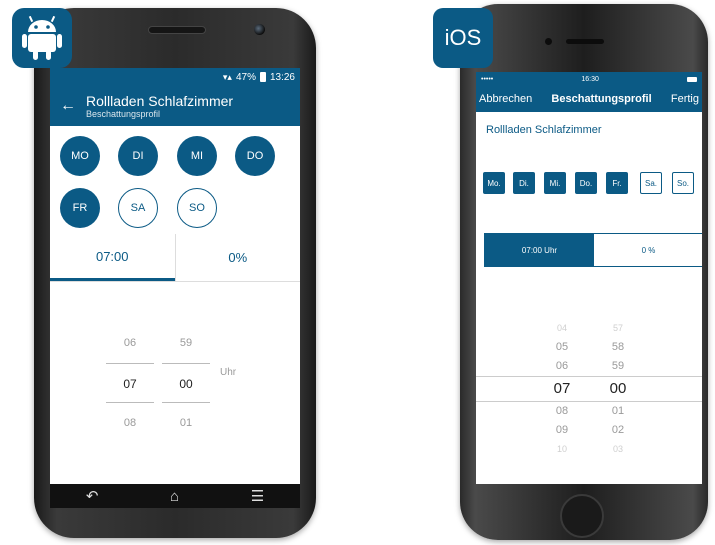 This screenshot has height=545, width=715. I want to click on hour-value: 09, so click(562, 430).